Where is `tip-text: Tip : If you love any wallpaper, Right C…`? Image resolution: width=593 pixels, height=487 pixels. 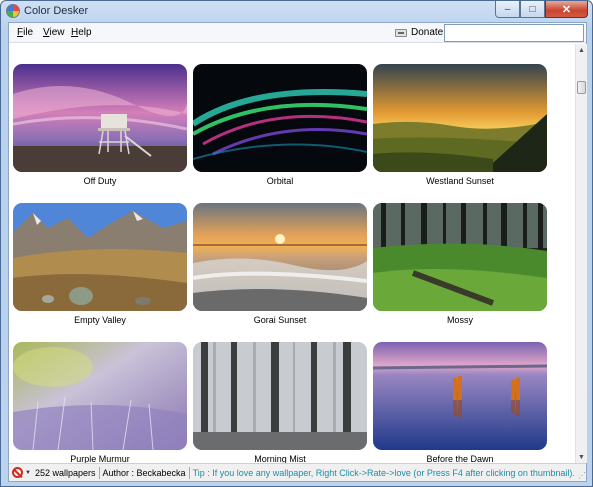 tip-text: Tip : If you love any wallpaper, Right C… is located at coordinates (383, 472).